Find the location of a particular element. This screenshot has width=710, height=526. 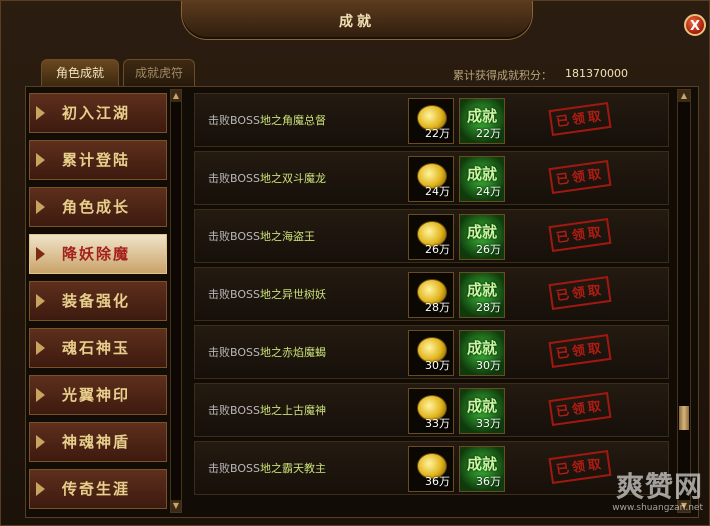

points-amount: 28万 is located at coordinates (488, 307).